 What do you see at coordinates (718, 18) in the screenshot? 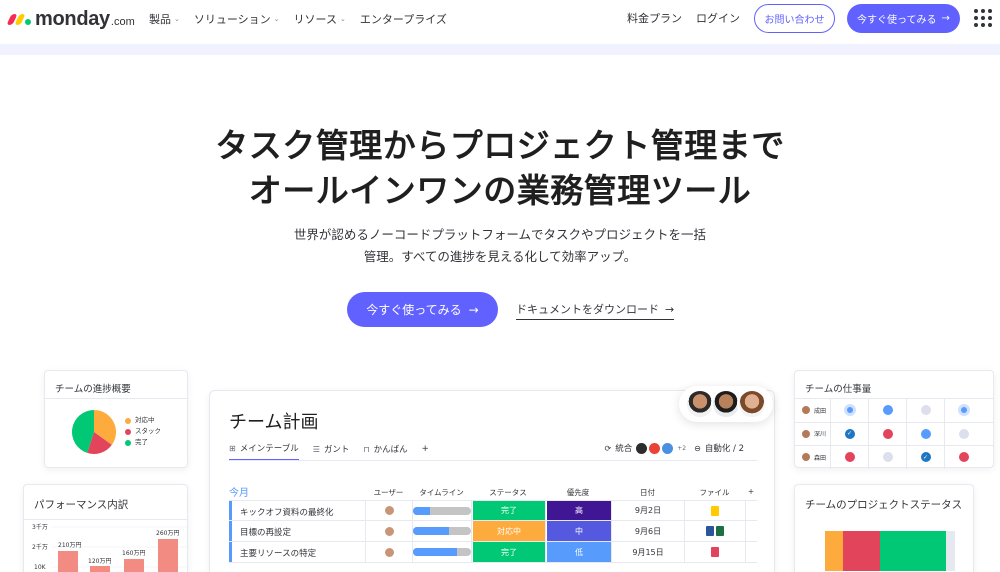
I see `login-link: ログイン` at bounding box center [718, 18].